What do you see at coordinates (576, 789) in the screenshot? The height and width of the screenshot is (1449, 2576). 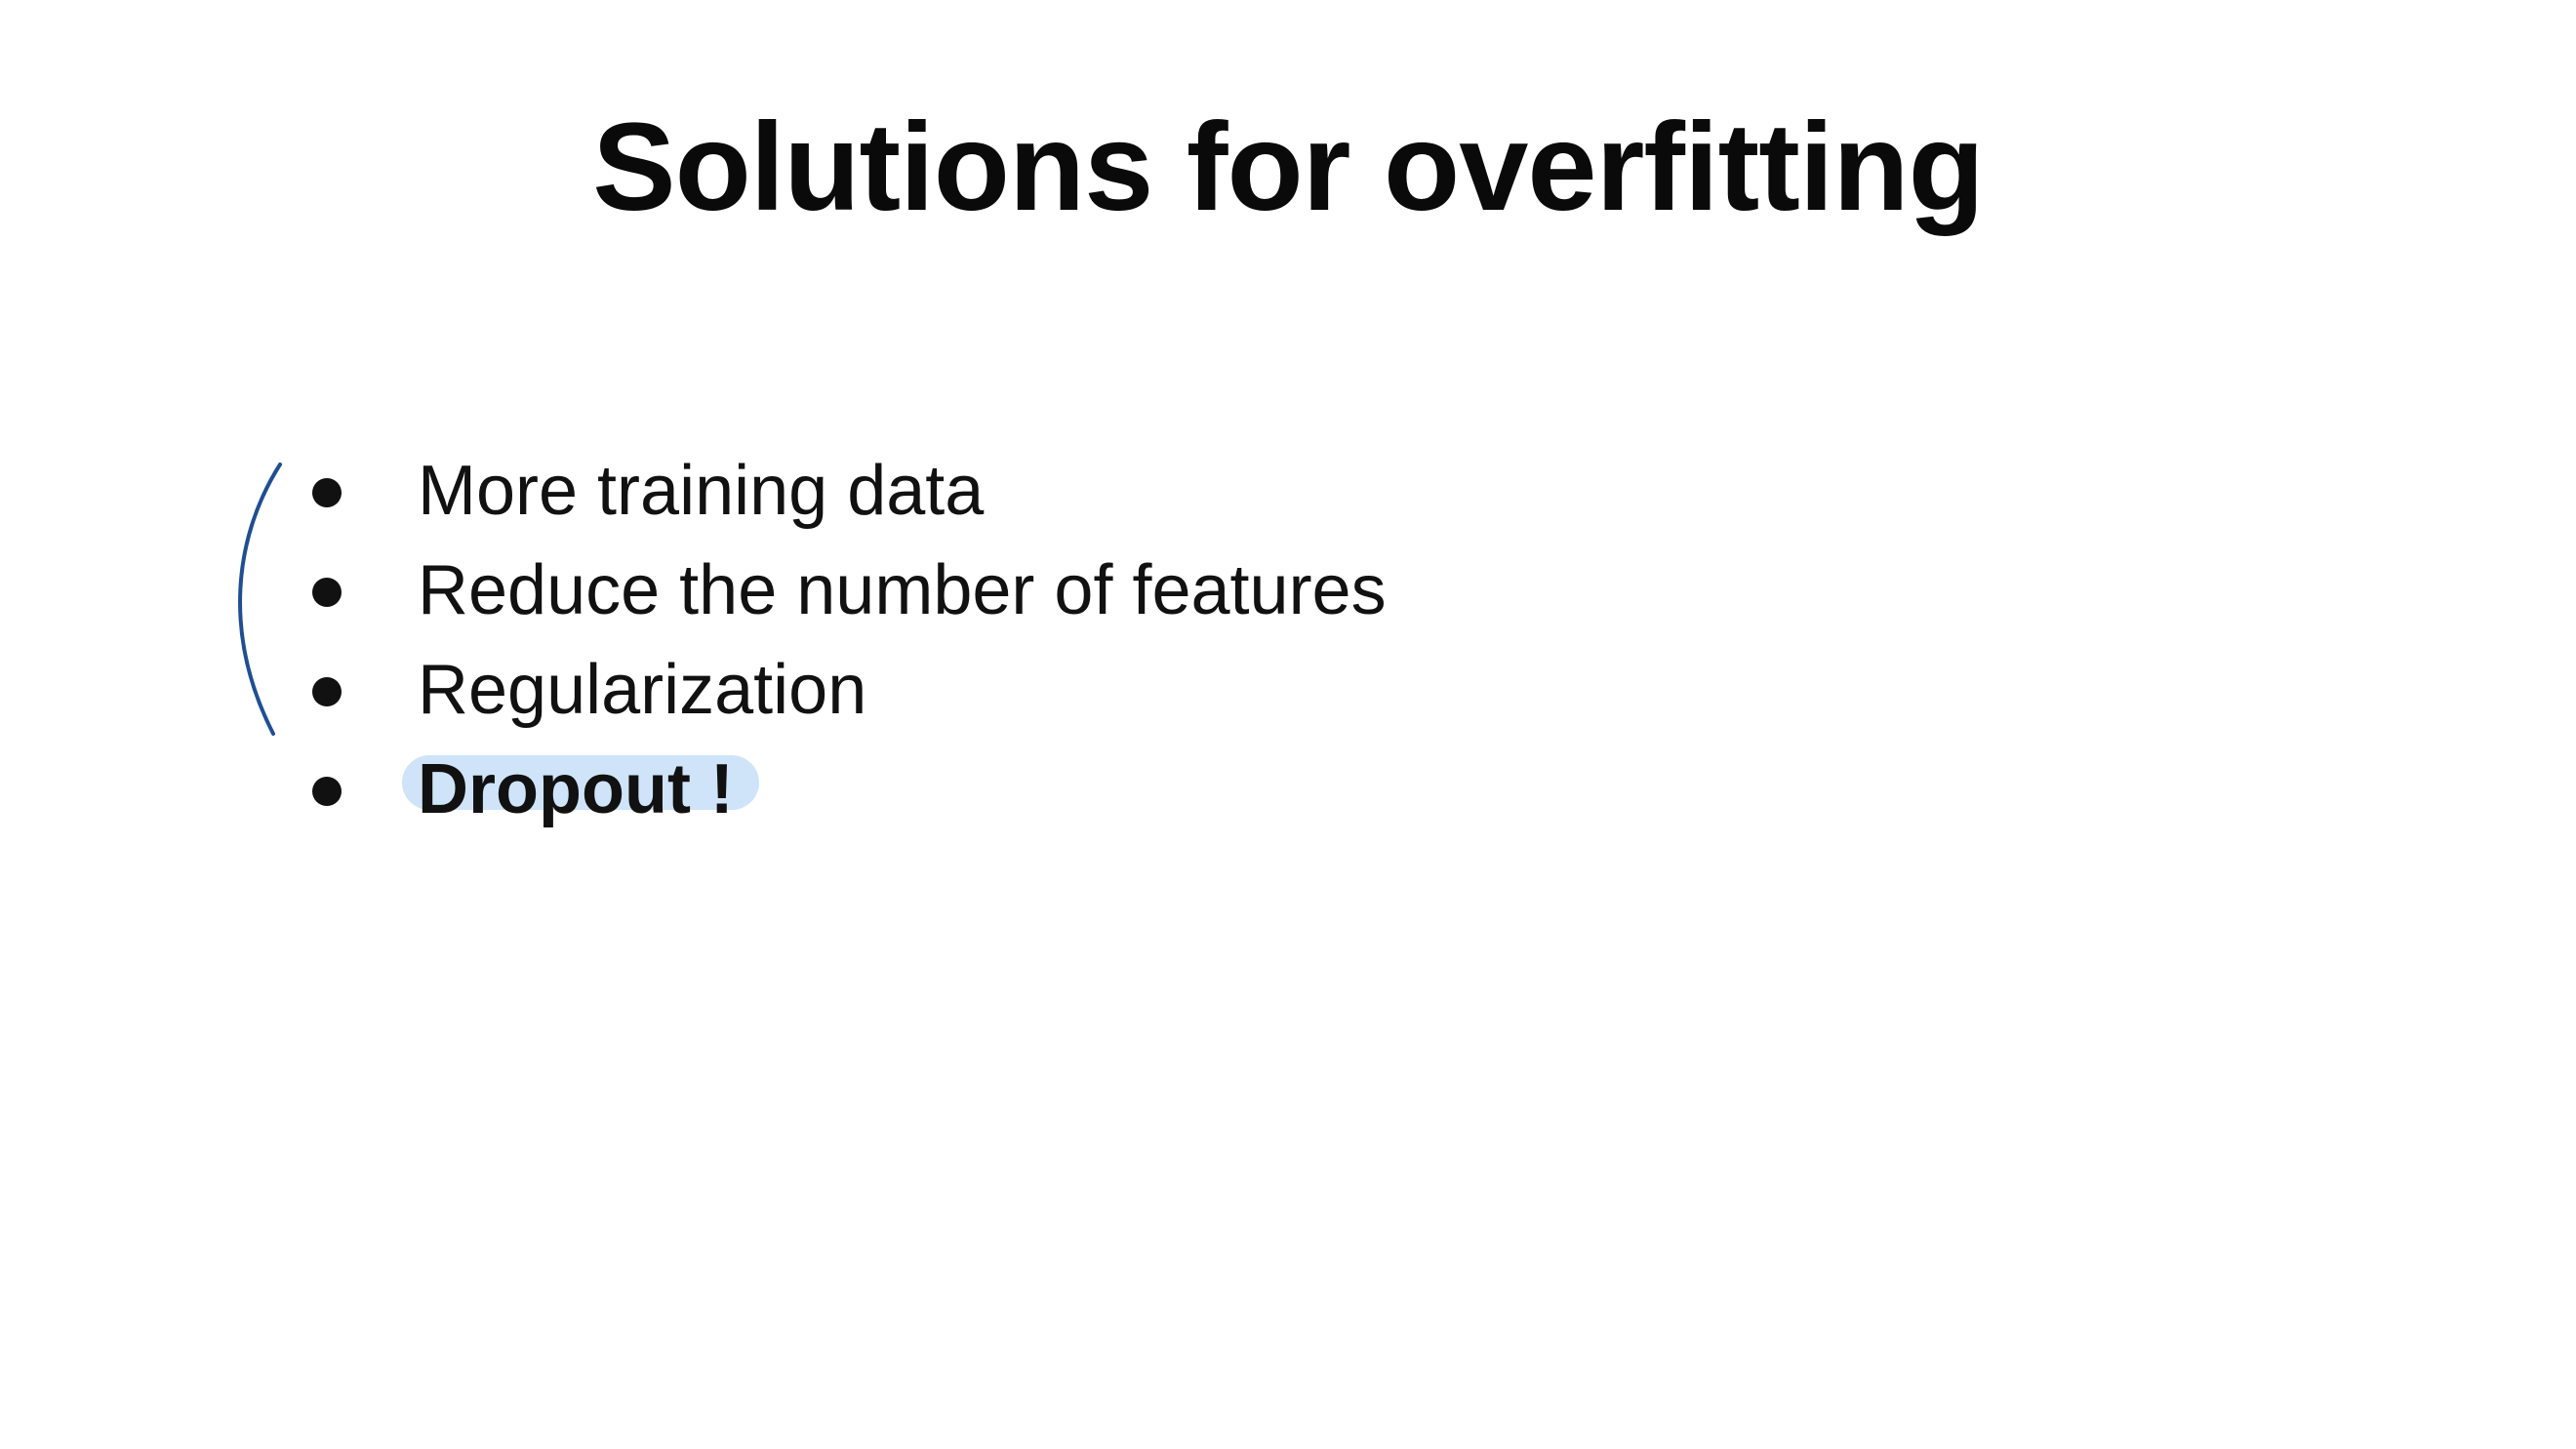 I see `bullet-text-emphasized: Dropout !` at bounding box center [576, 789].